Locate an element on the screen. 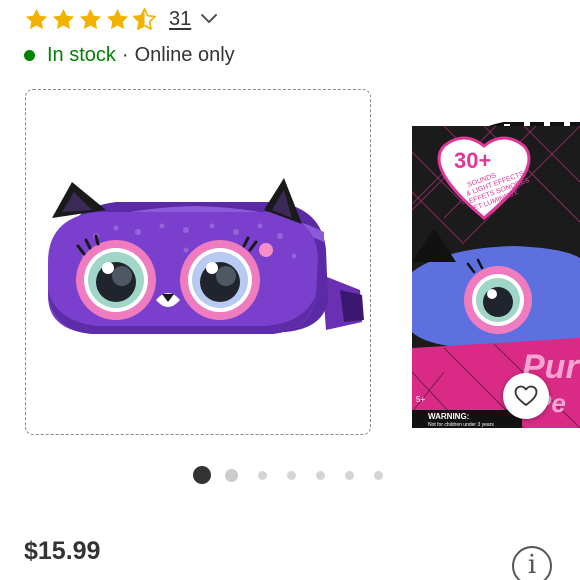 This screenshot has width=580, height=580. star-rating is located at coordinates (90, 19).